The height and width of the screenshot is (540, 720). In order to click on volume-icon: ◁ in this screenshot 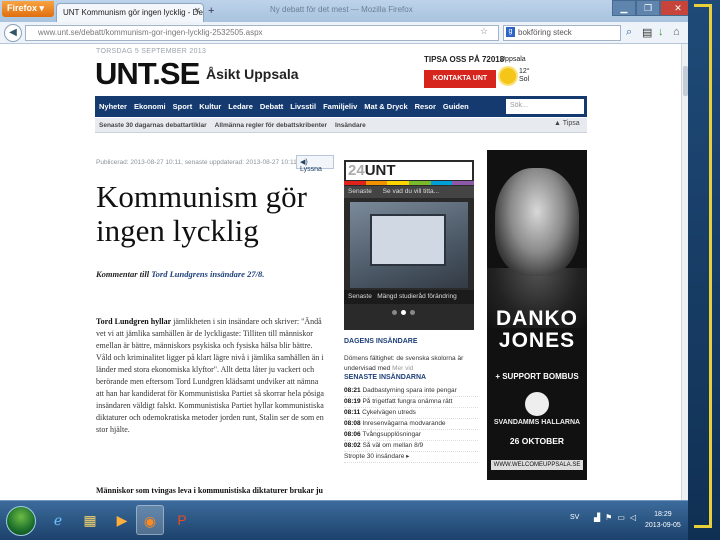, I will do `click(633, 517)`.